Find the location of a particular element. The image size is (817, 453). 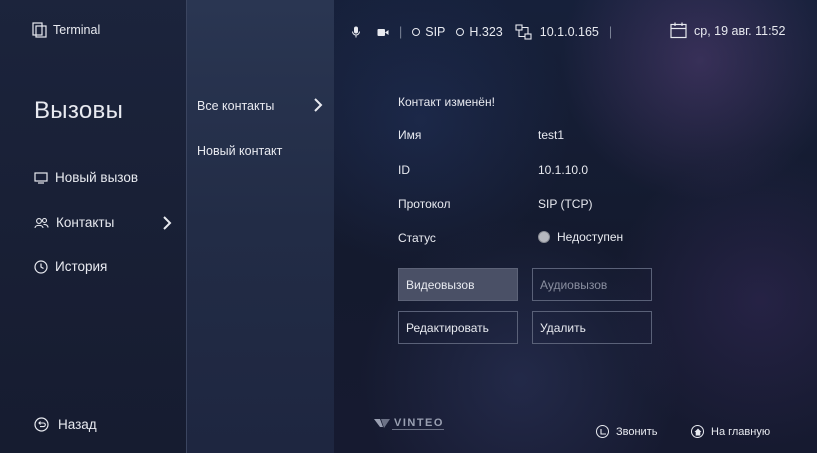

button-label: Редактировать is located at coordinates (447, 327).